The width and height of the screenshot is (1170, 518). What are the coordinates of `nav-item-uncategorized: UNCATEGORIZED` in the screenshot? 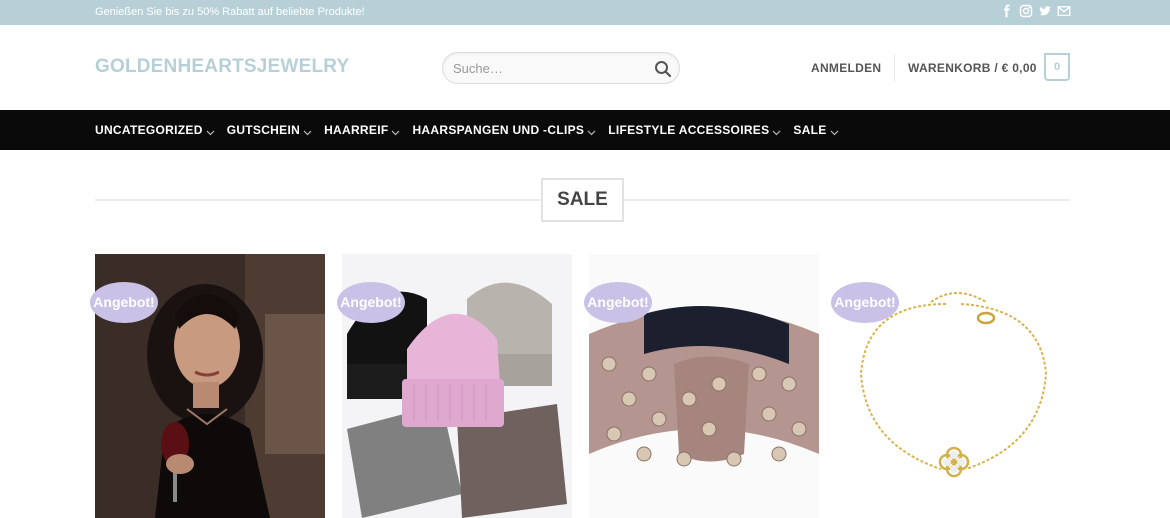 It's located at (155, 130).